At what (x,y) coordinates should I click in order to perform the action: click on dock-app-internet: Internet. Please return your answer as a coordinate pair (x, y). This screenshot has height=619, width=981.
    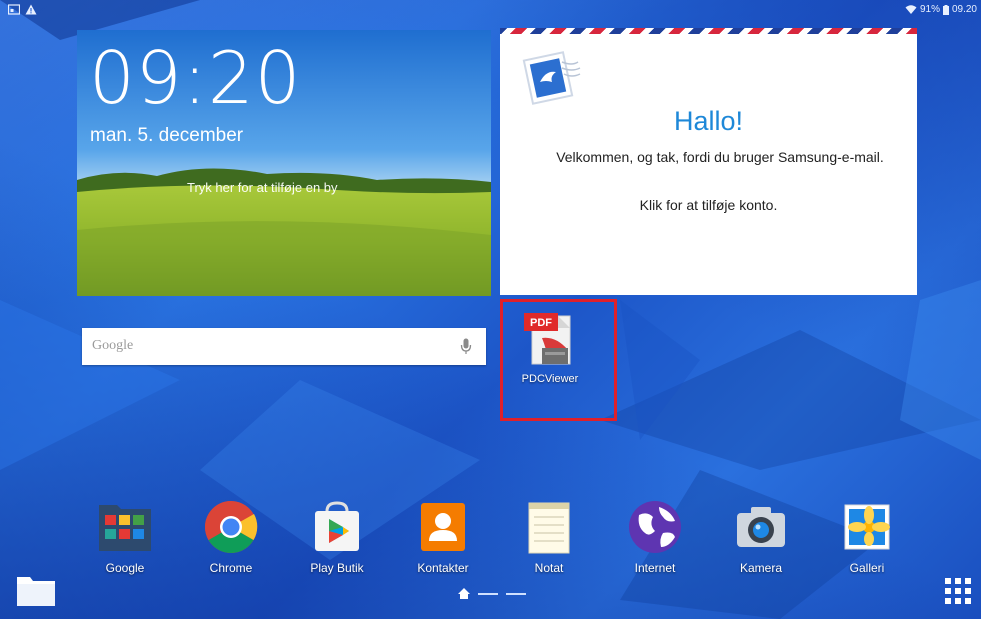
    Looking at the image, I should click on (655, 536).